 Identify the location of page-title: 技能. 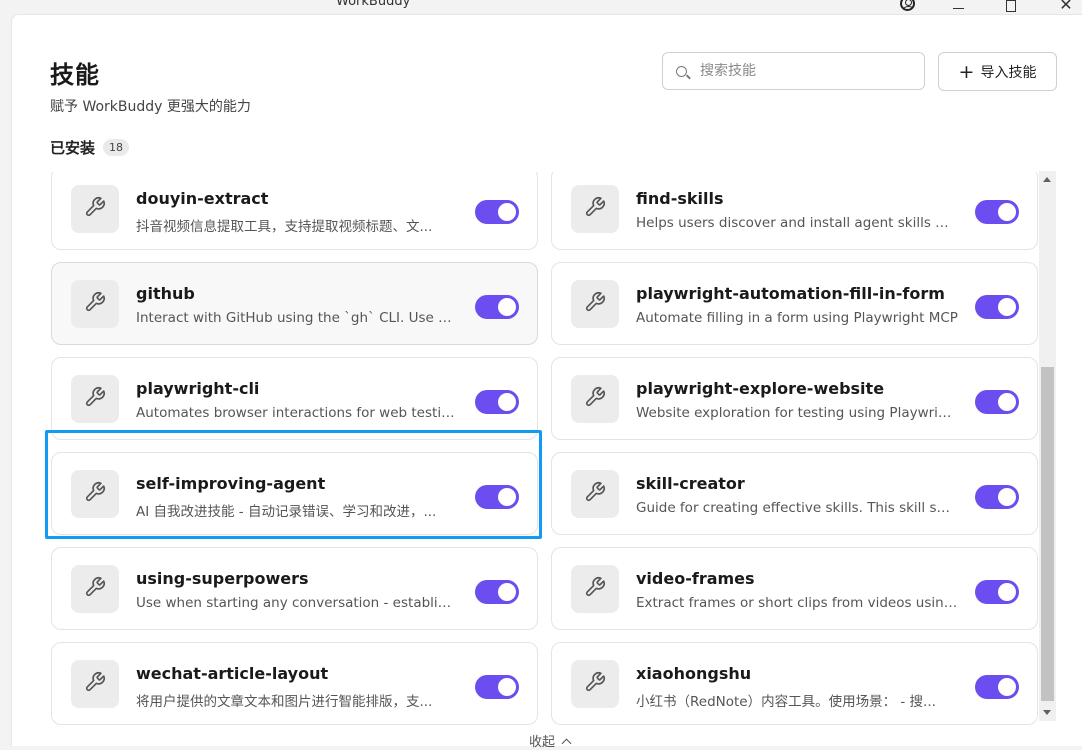
(75, 75).